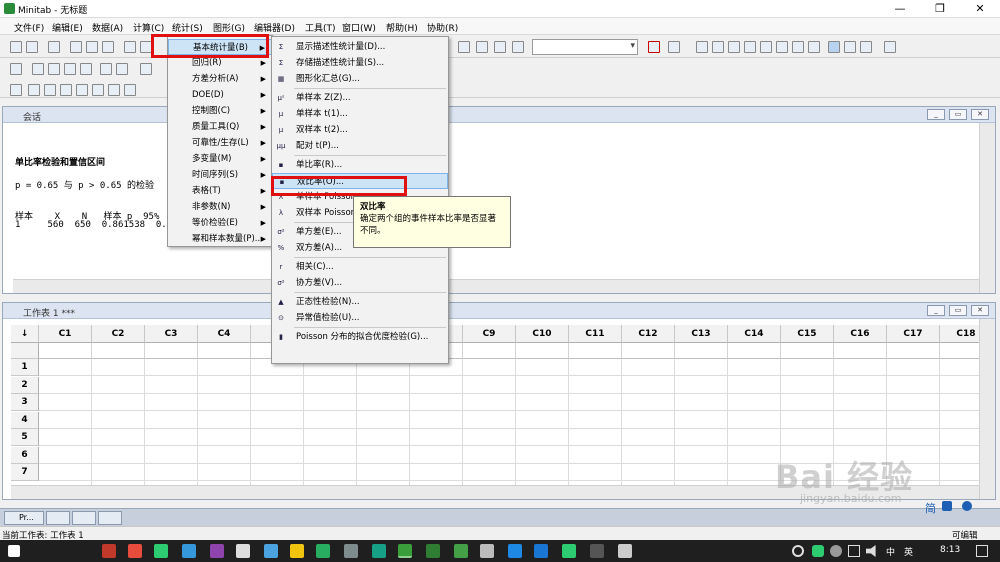 This screenshot has width=1000, height=562. What do you see at coordinates (220, 223) in the screenshot?
I see `stat-menu-item: 等价检验(E) ▶` at bounding box center [220, 223].